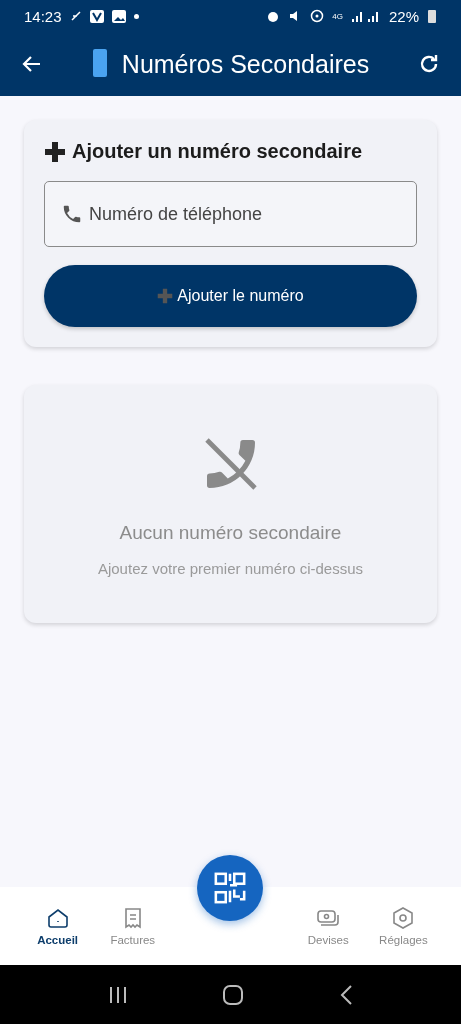 The image size is (461, 1024). I want to click on nav-tab: Accueil, so click(58, 926).